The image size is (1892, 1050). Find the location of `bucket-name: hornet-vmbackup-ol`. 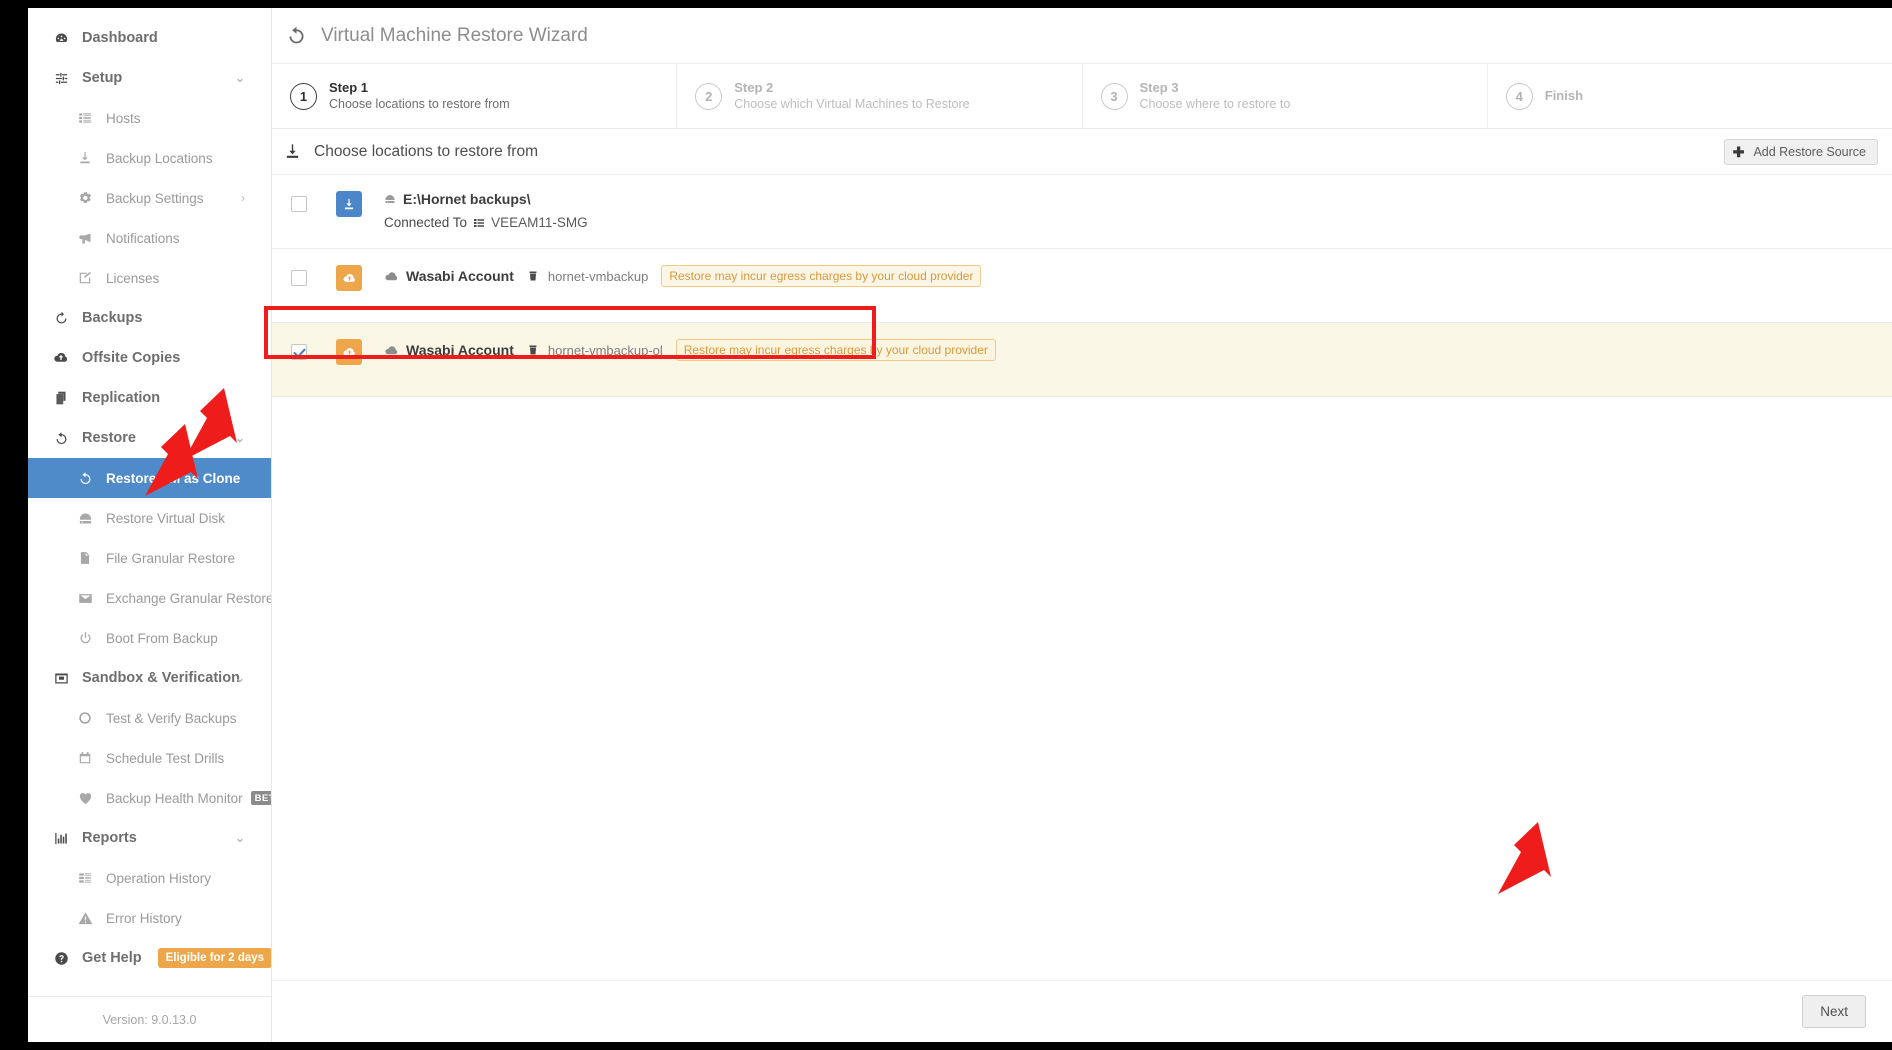

bucket-name: hornet-vmbackup-ol is located at coordinates (605, 350).